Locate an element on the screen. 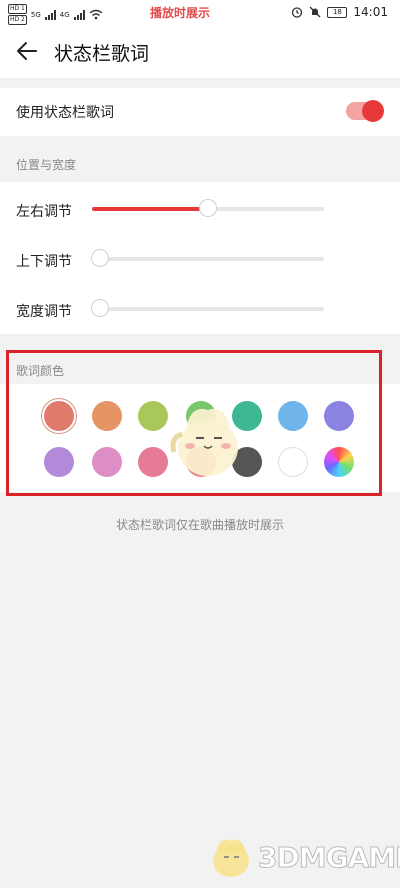 This screenshot has width=400, height=888. mute-icon is located at coordinates (315, 12).